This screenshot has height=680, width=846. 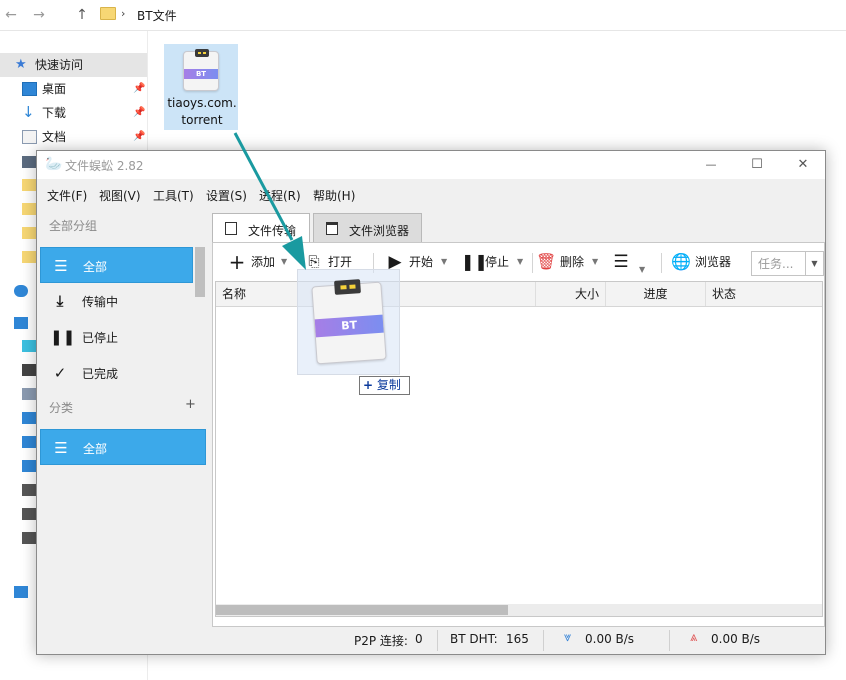 What do you see at coordinates (39, 15) in the screenshot?
I see `forward-arrow-icon: →` at bounding box center [39, 15].